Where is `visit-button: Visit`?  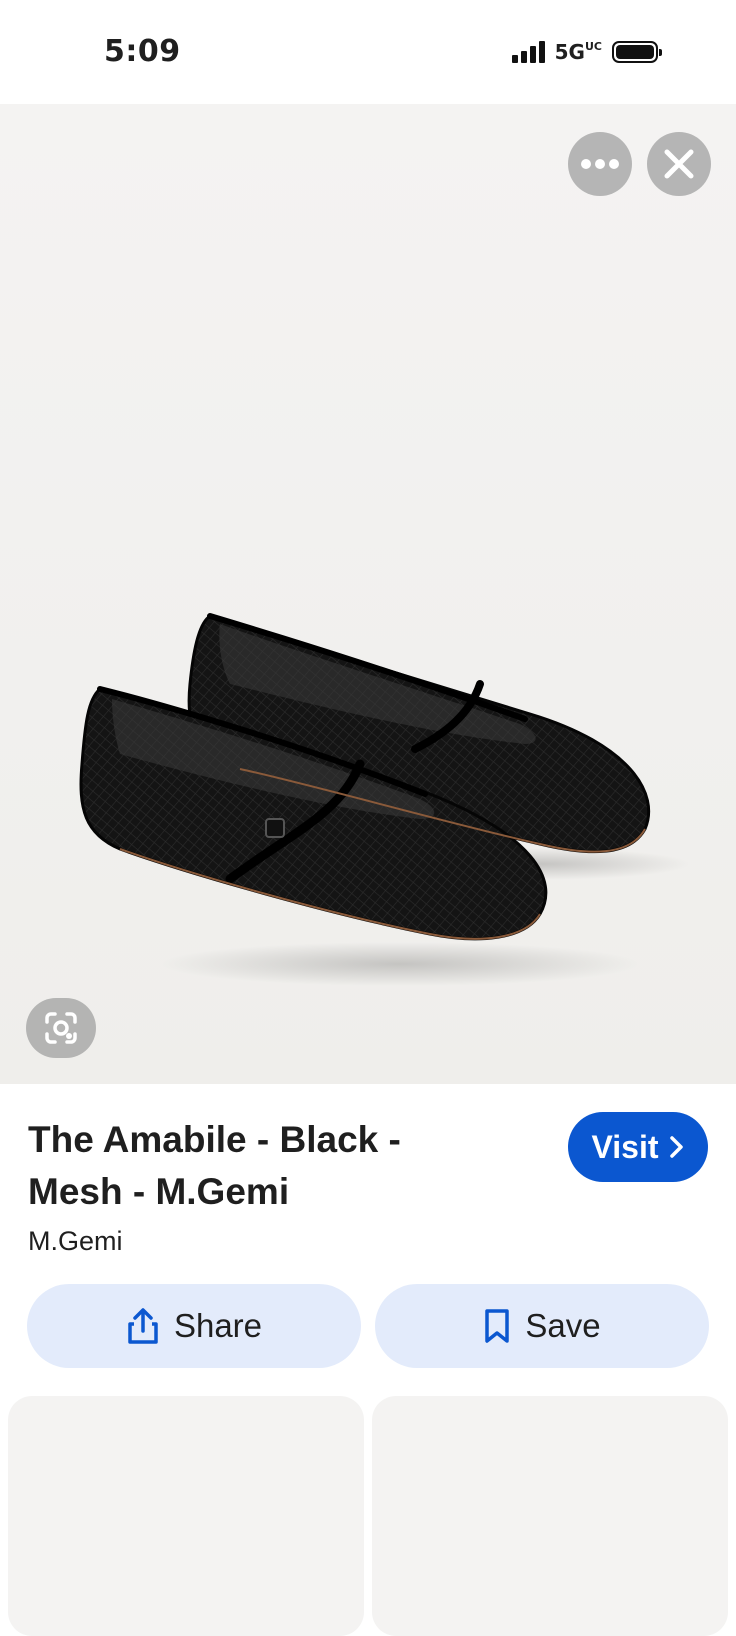 visit-button: Visit is located at coordinates (638, 1147).